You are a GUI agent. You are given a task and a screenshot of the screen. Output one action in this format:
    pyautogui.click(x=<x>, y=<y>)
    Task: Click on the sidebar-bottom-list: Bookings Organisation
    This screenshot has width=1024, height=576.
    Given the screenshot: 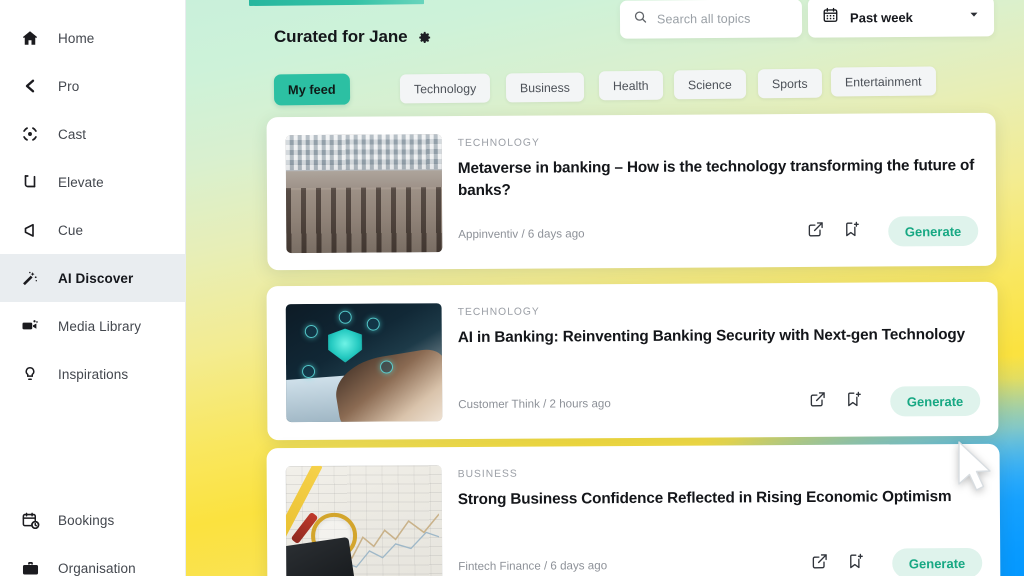 What is the action you would take?
    pyautogui.click(x=93, y=536)
    